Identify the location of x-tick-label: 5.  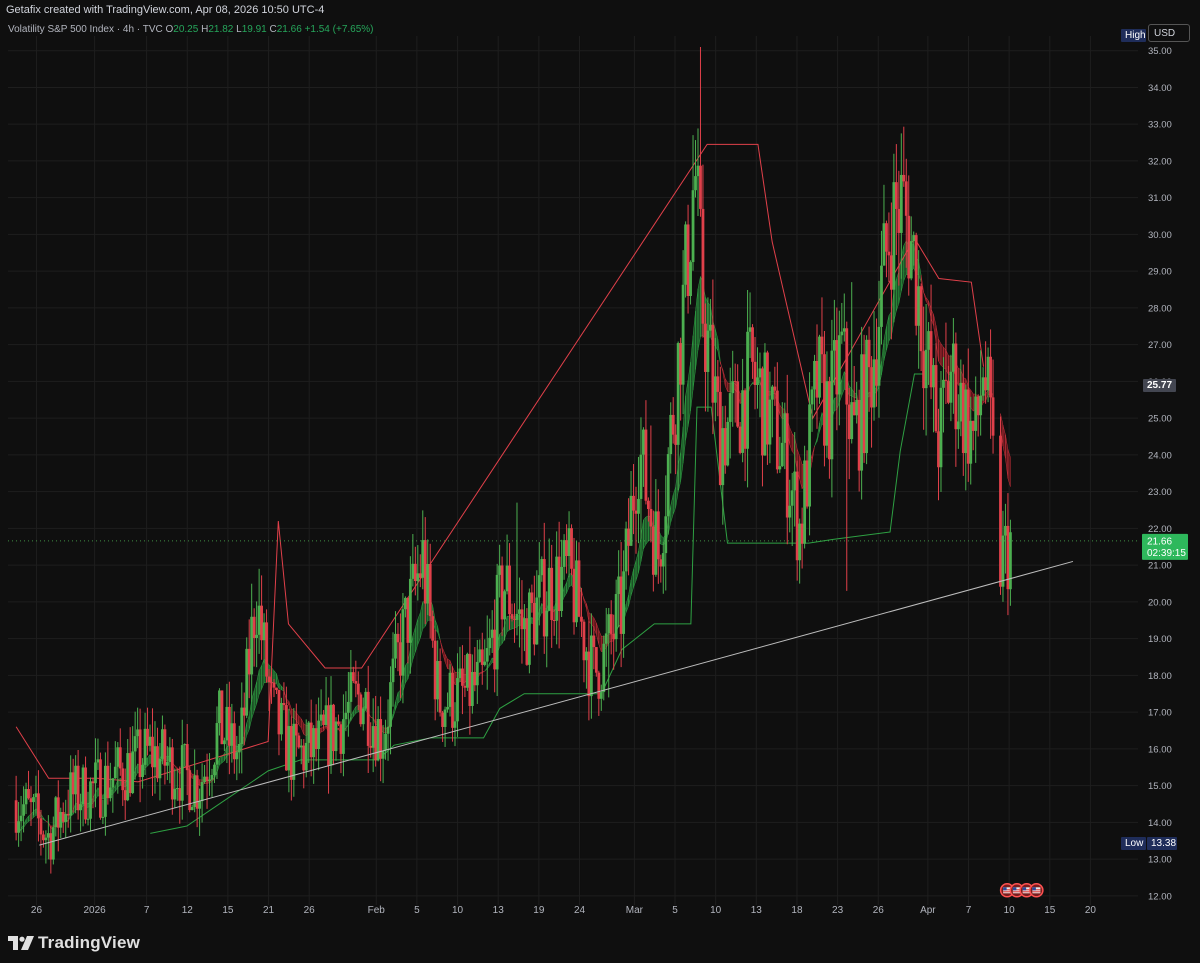
(417, 910).